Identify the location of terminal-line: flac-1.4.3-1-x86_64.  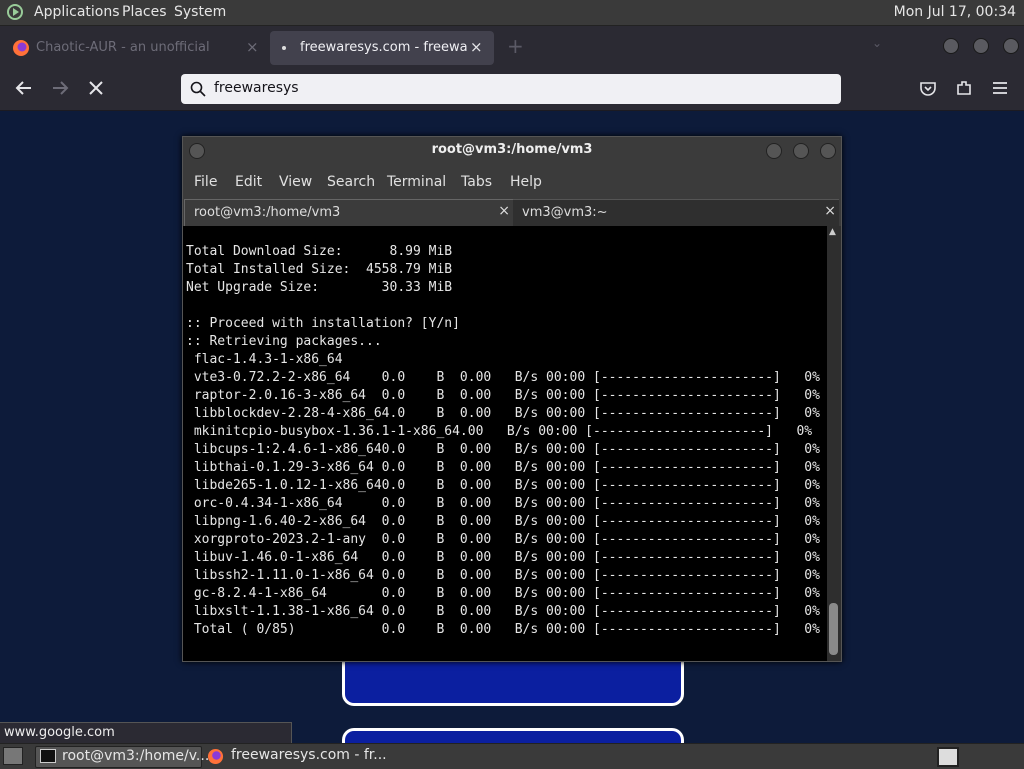
(264, 359).